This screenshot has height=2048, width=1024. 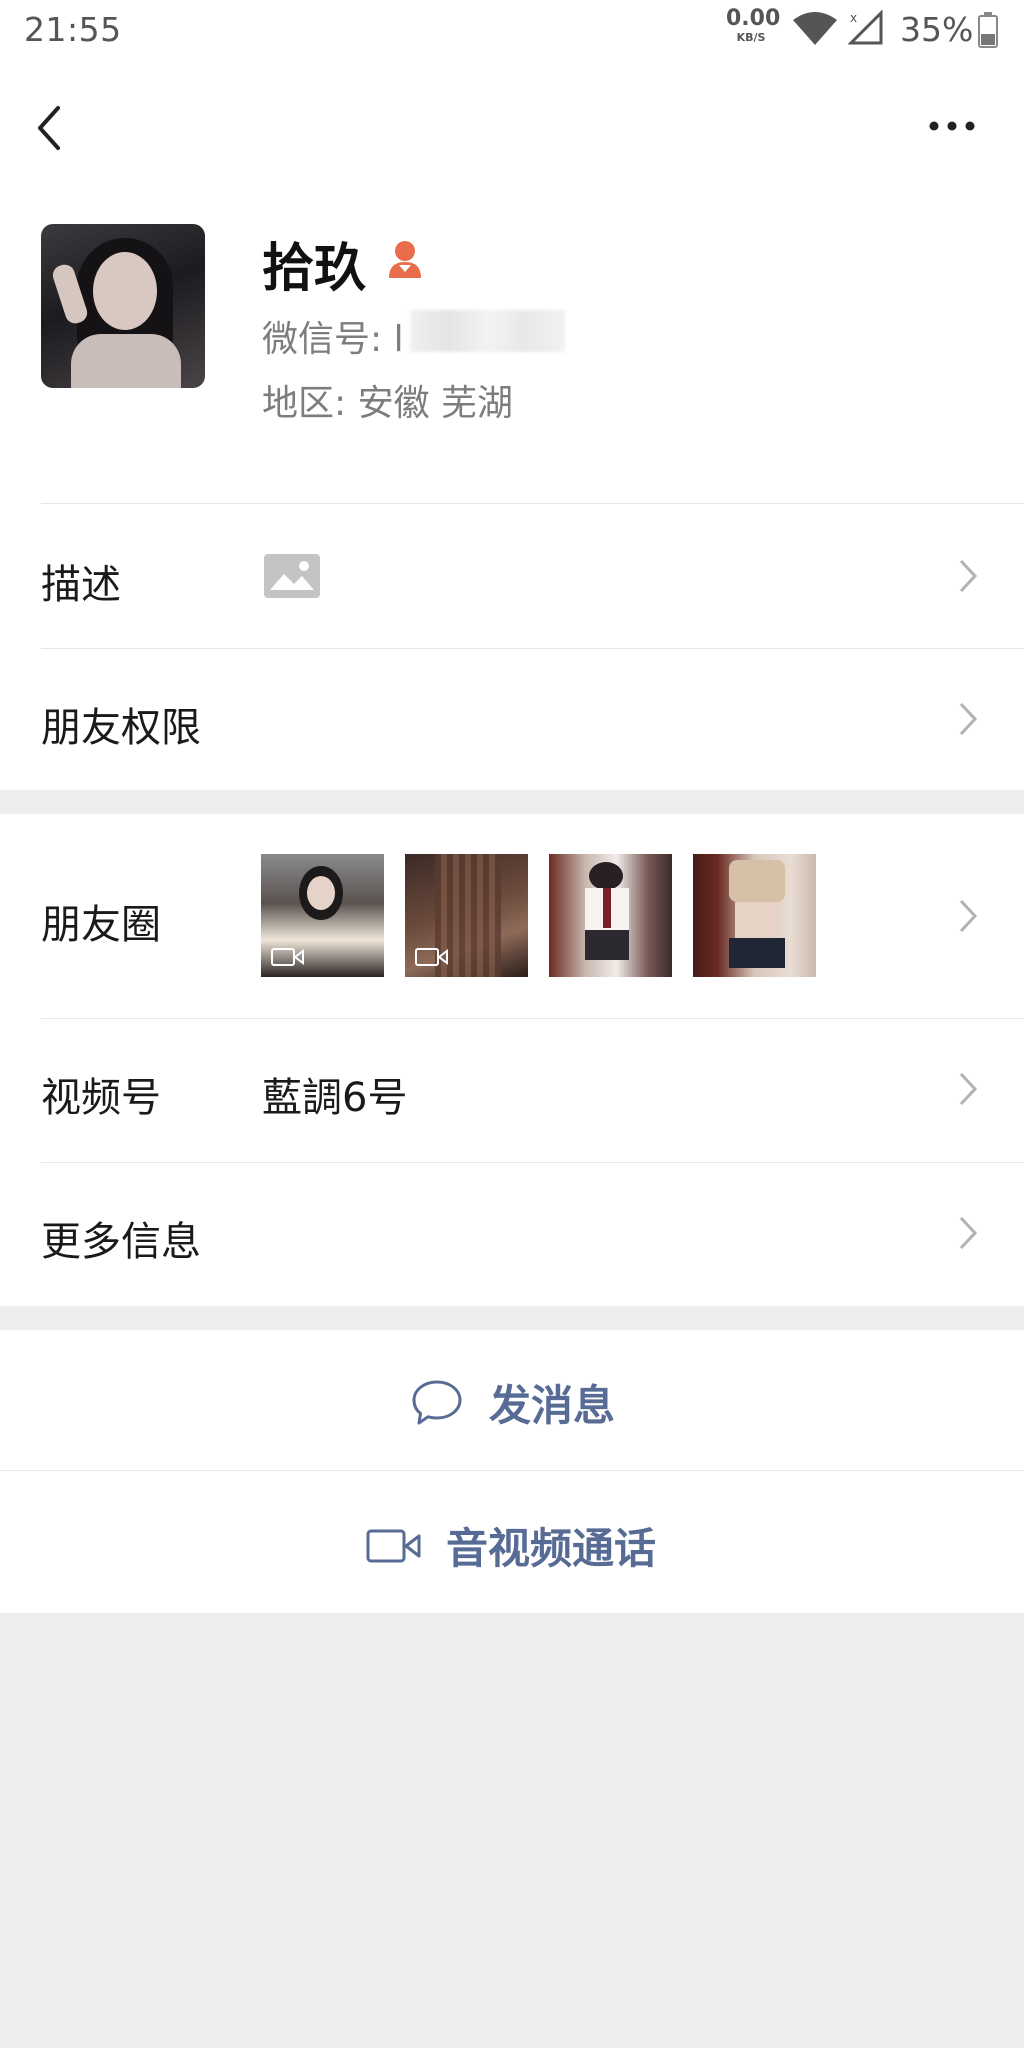 I want to click on channels-value: 藍調6号, so click(x=335, y=1098).